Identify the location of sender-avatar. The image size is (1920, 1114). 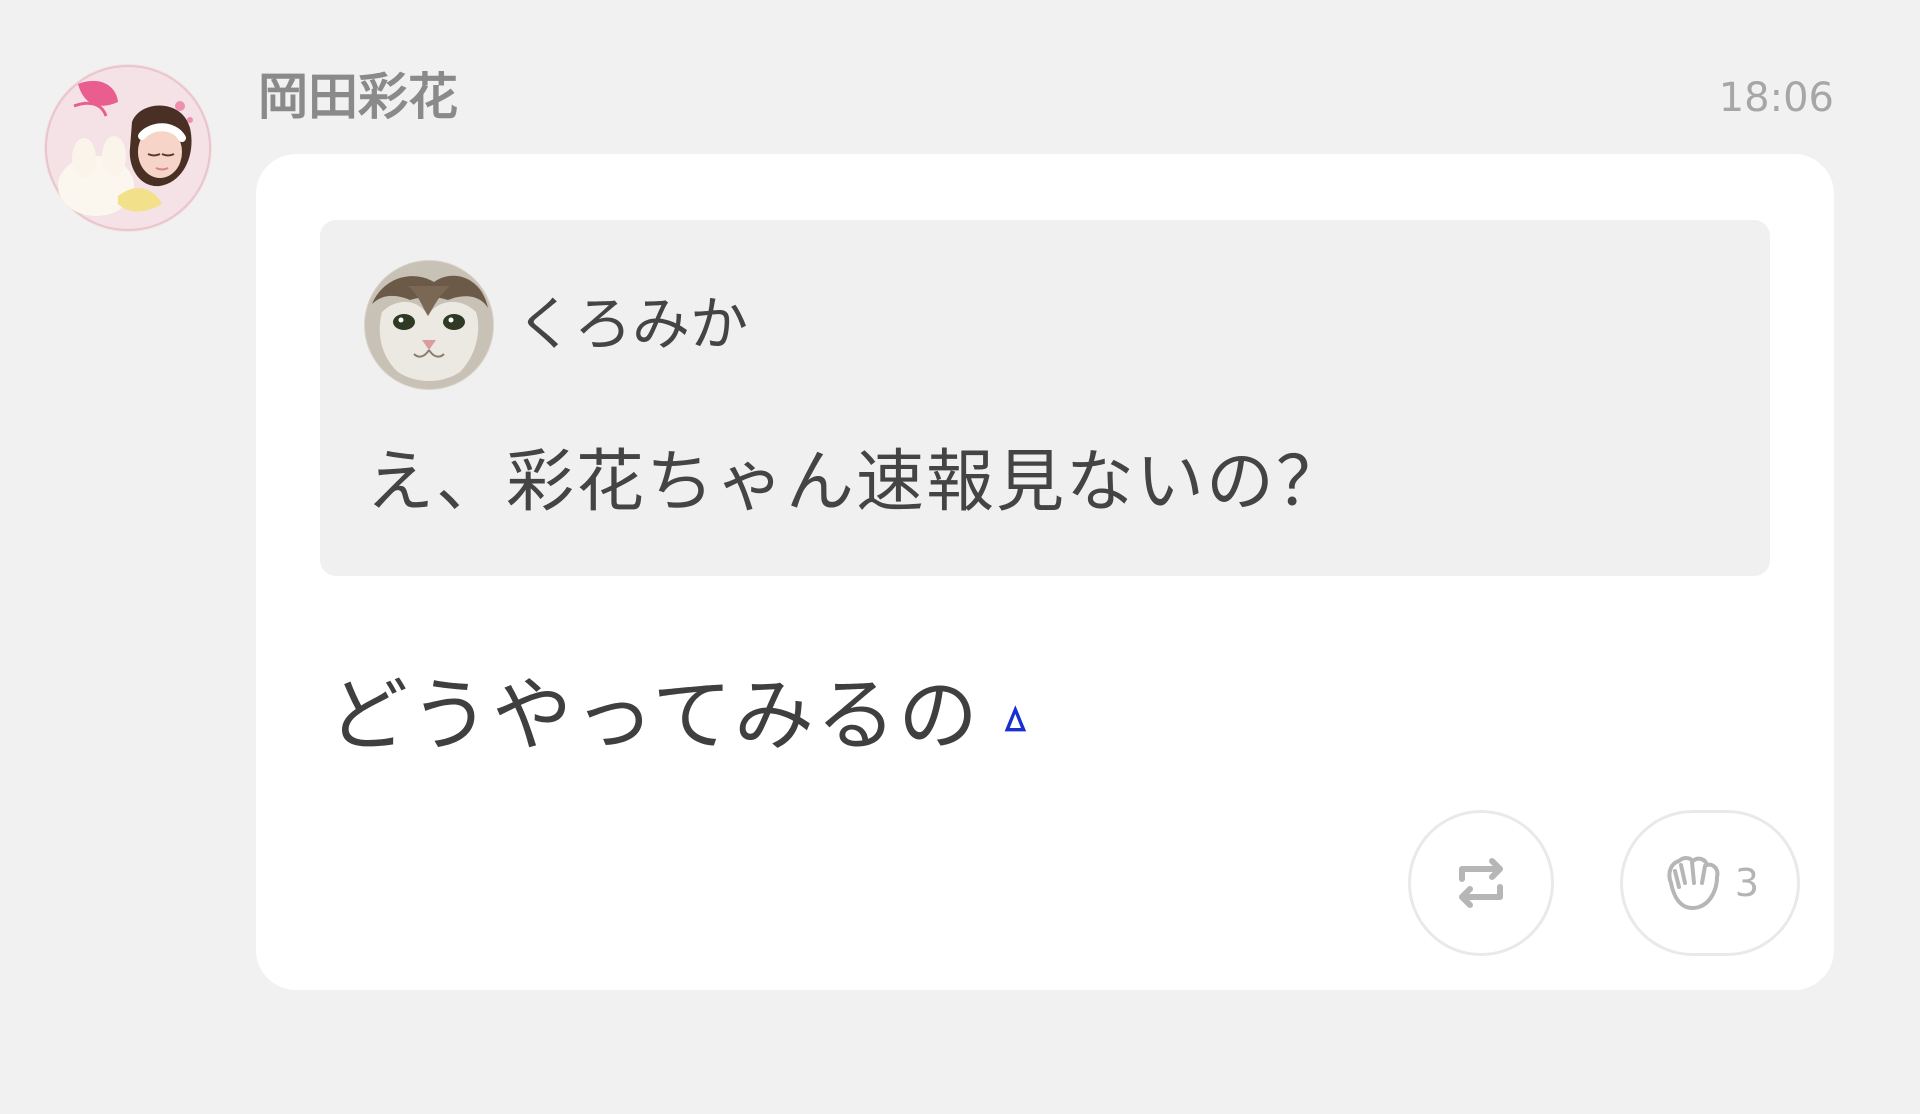
(128, 148).